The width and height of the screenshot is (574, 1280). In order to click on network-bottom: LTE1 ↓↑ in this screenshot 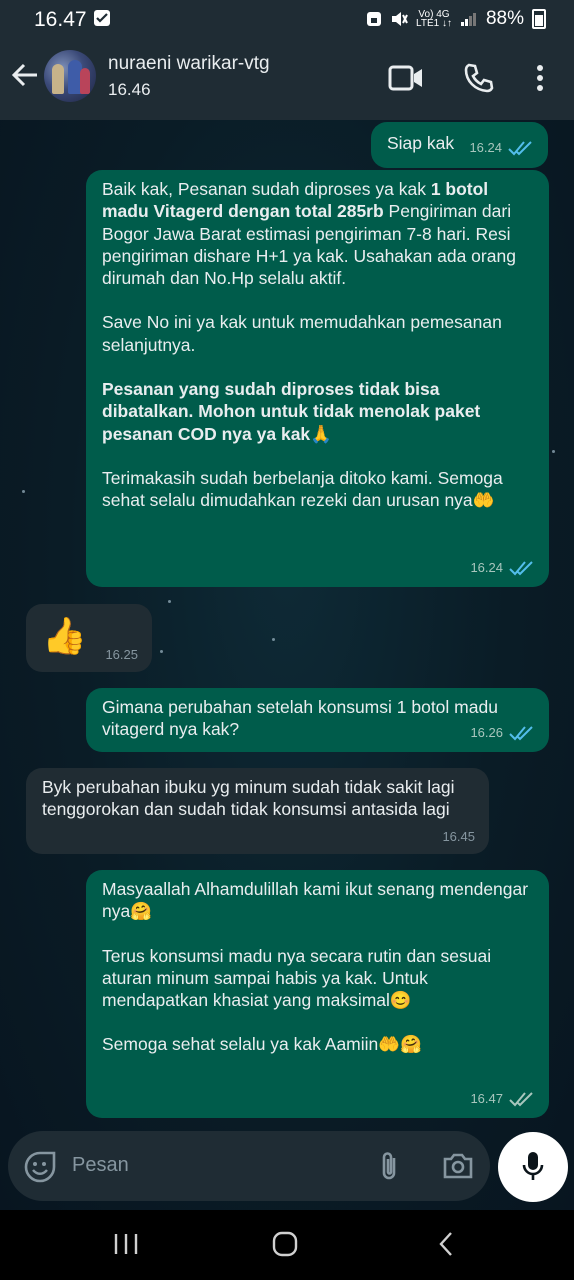, I will do `click(434, 23)`.